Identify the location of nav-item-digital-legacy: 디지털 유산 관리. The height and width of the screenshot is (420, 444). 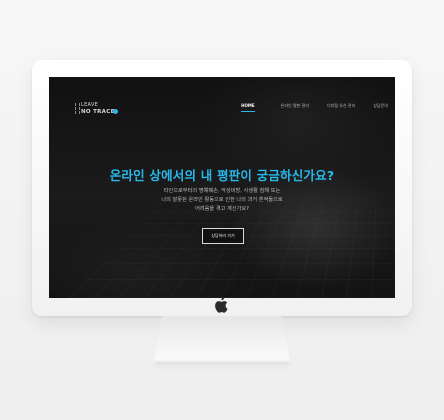
(341, 106).